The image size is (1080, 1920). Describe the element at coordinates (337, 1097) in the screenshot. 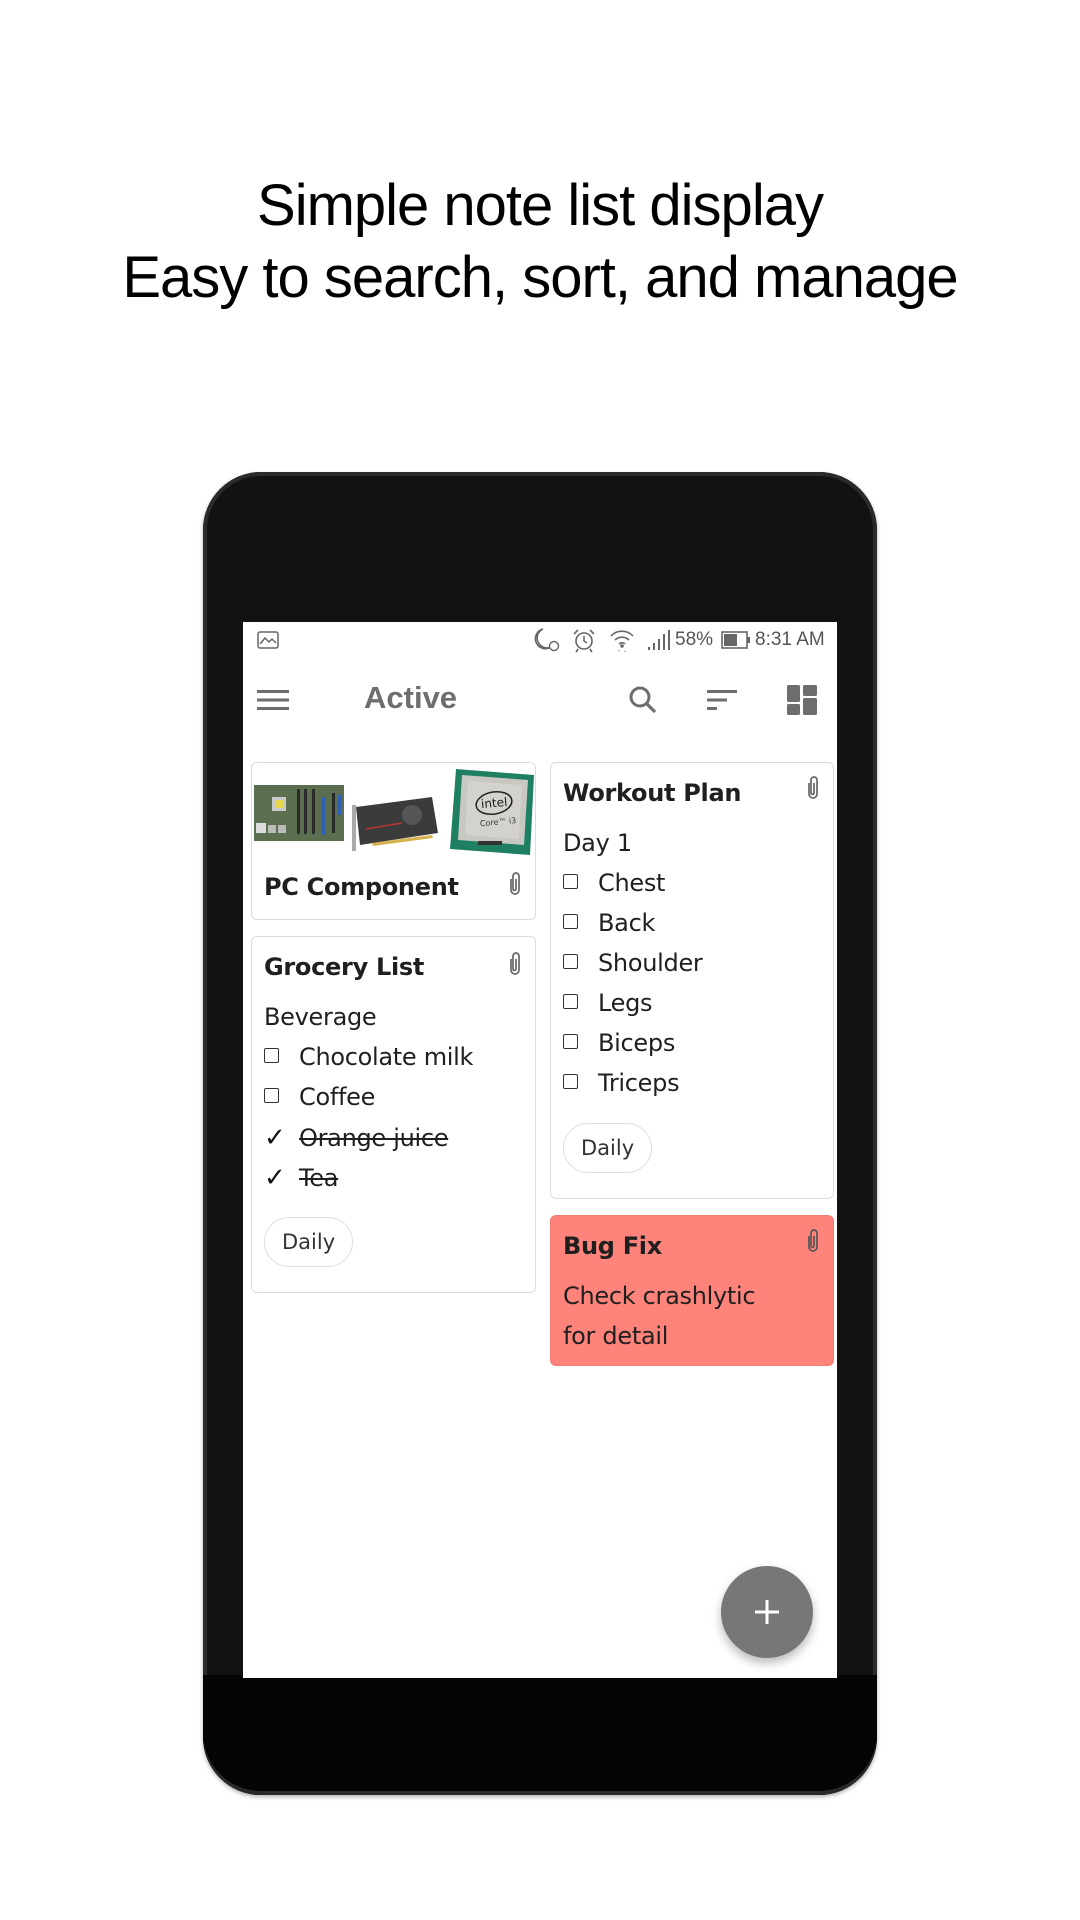

I see `checklist-item-text: Coffee` at that location.